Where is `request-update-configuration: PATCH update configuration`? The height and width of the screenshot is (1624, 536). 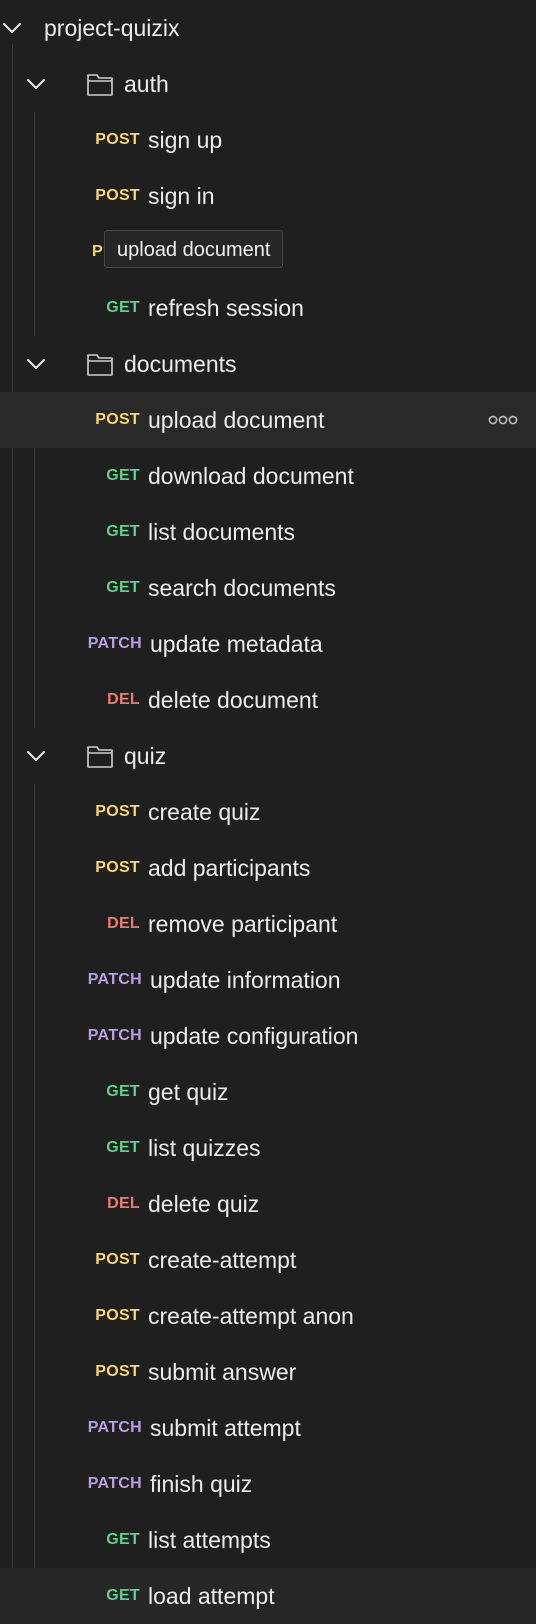 request-update-configuration: PATCH update configuration is located at coordinates (268, 1036).